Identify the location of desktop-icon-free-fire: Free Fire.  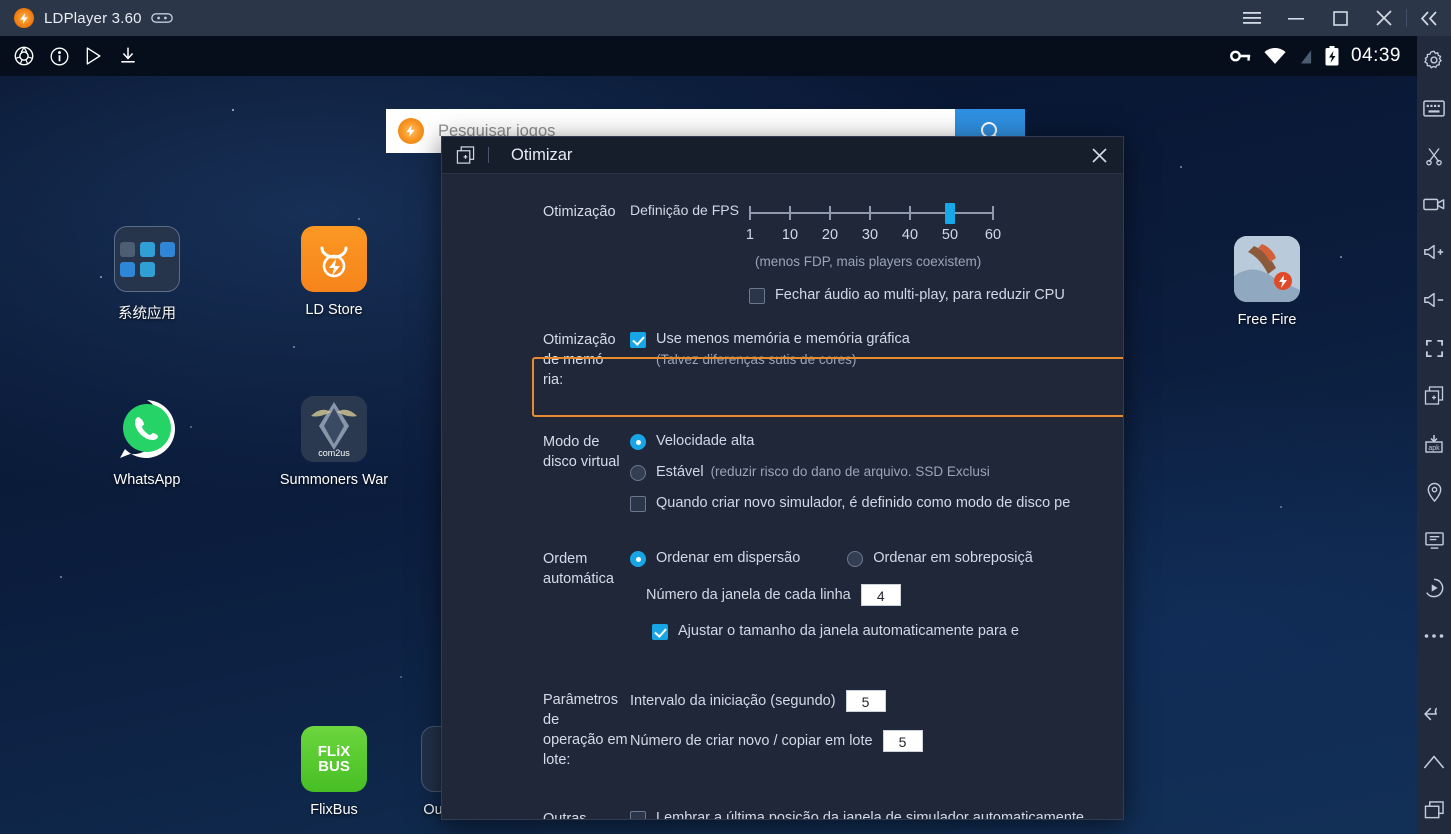
(1267, 282).